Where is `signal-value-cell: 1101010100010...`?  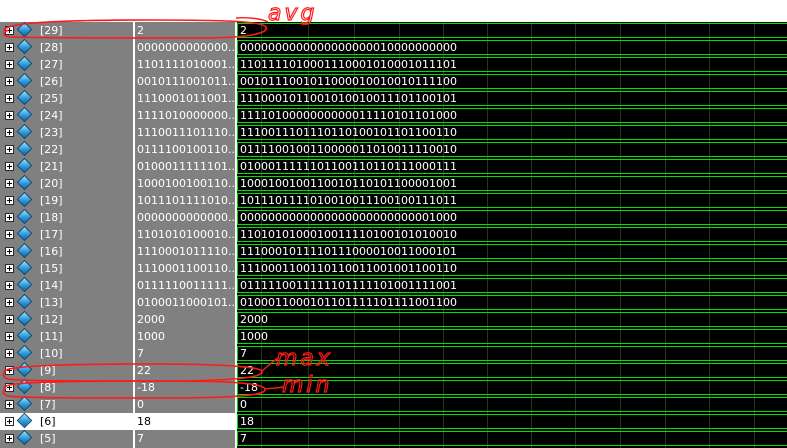
signal-value-cell: 1101010100010... is located at coordinates (185, 234).